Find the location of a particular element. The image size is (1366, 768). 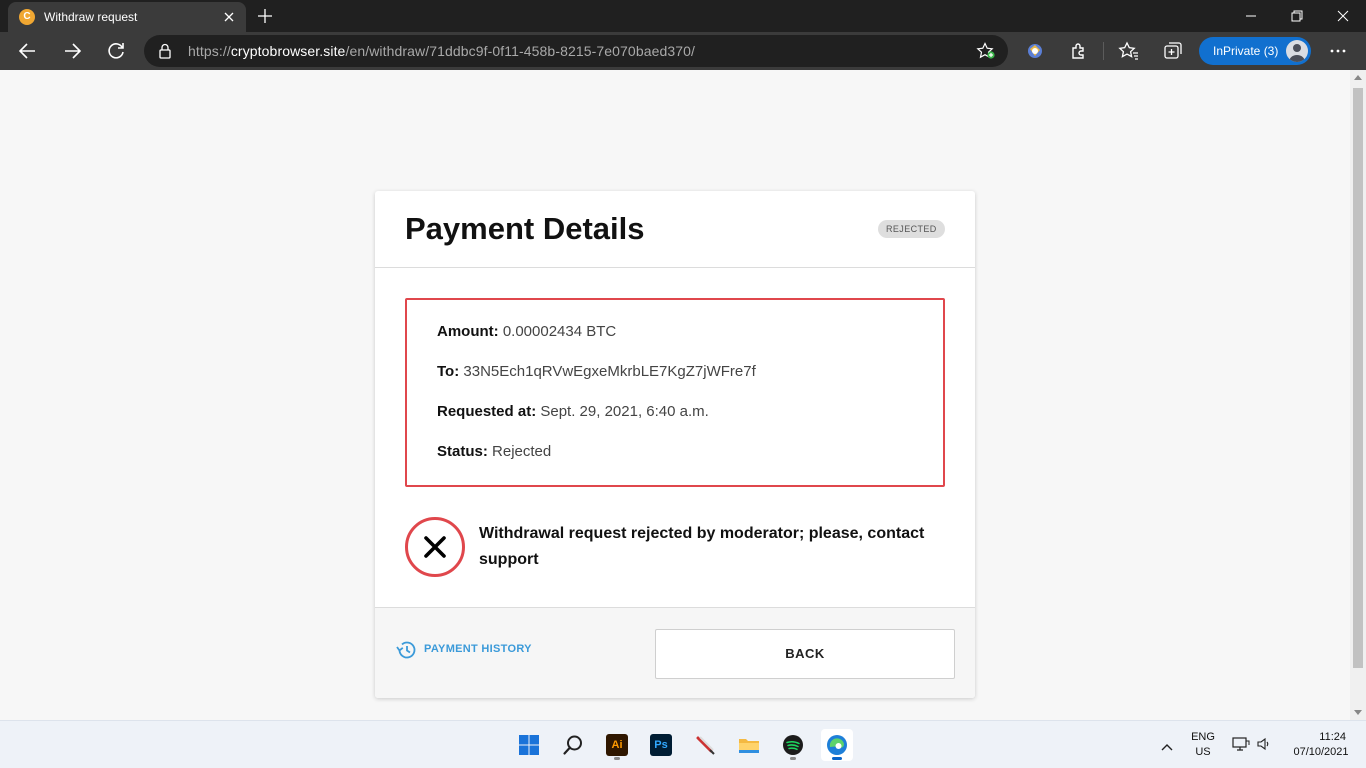

status-value: Rejected is located at coordinates (522, 451).